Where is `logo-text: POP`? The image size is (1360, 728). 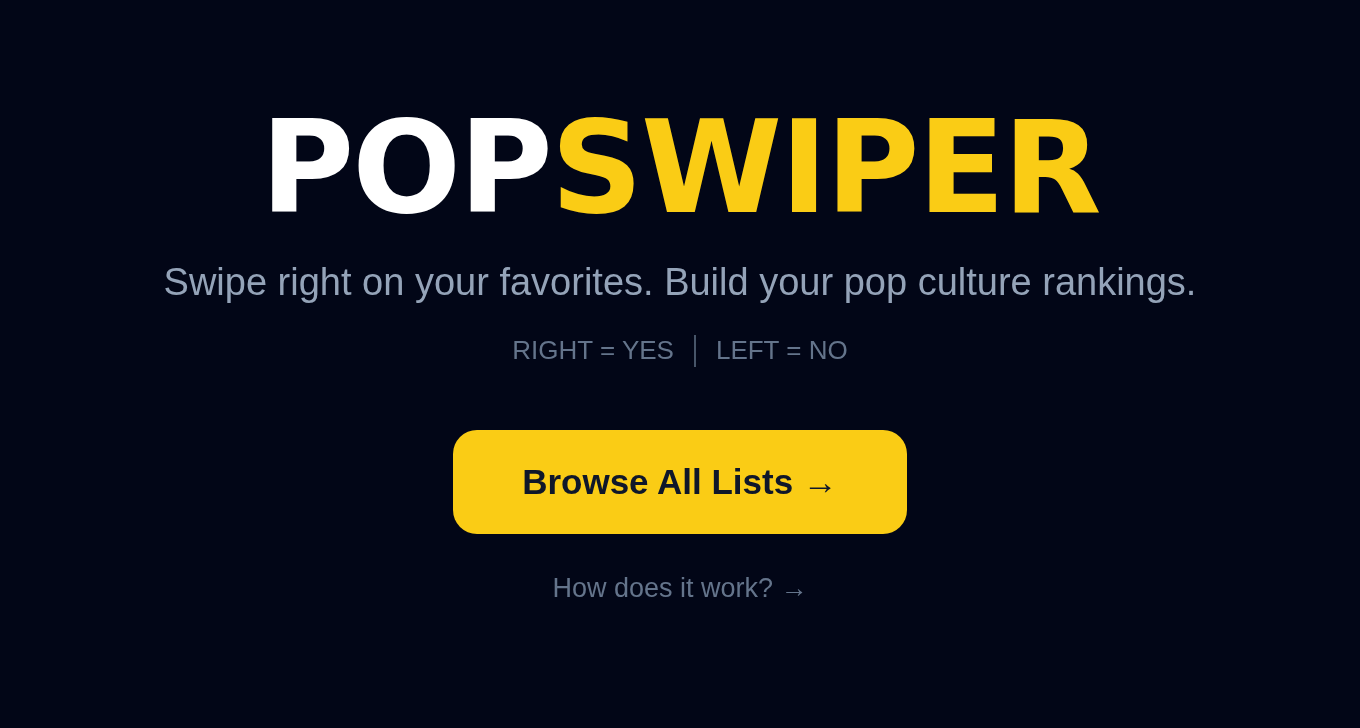
logo-text: POP is located at coordinates (405, 168).